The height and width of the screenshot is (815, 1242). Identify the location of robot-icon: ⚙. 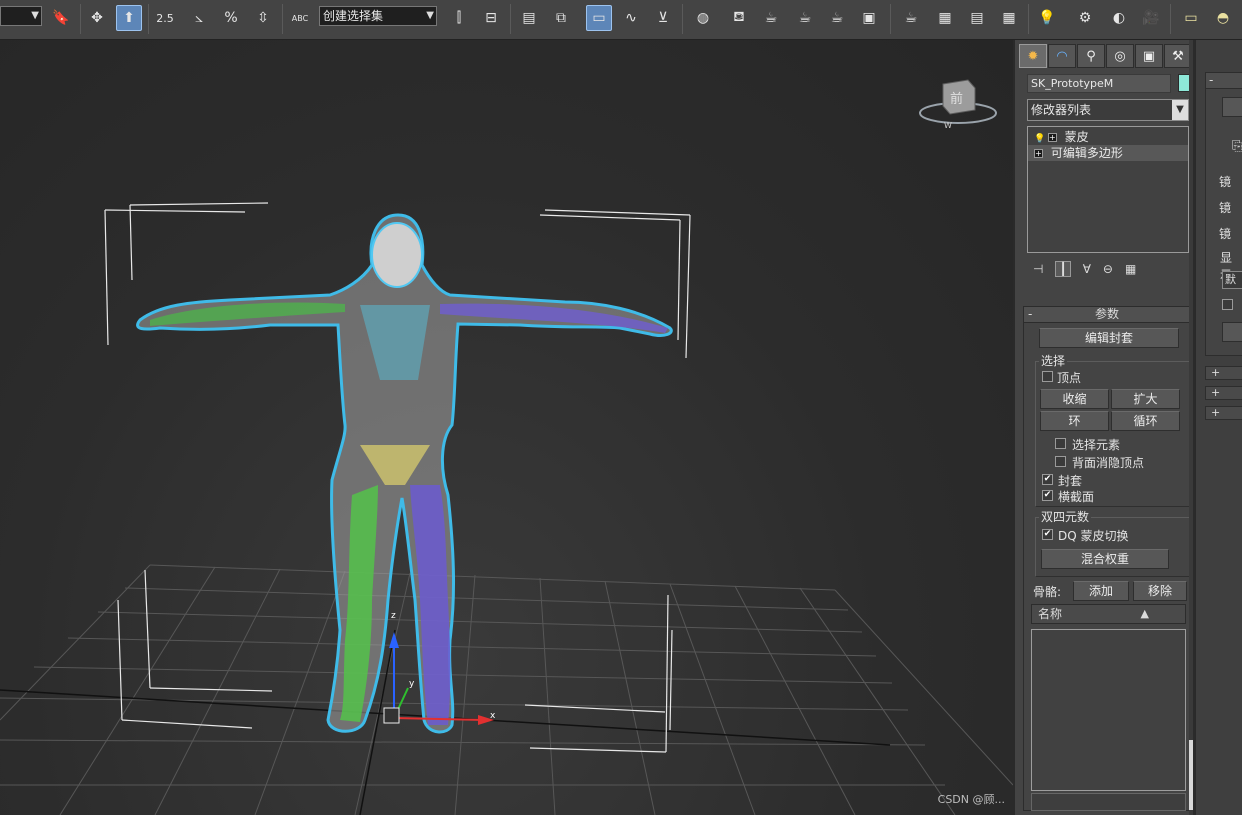
(1085, 18).